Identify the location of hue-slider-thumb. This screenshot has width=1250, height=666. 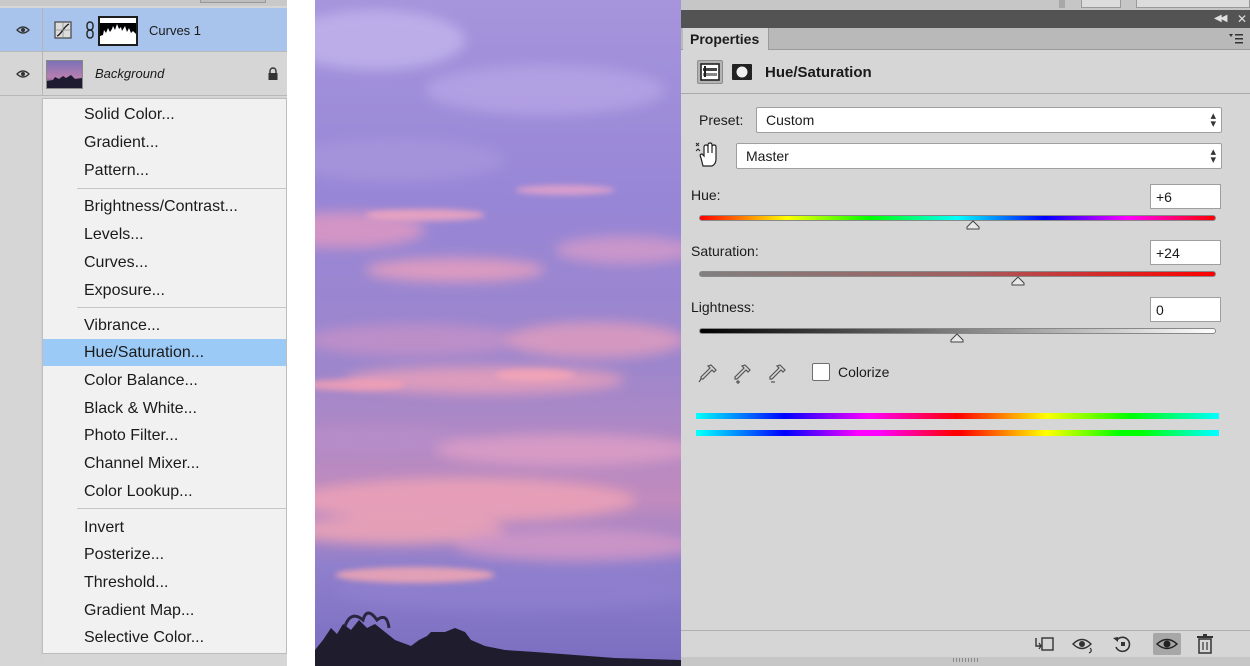
(973, 225).